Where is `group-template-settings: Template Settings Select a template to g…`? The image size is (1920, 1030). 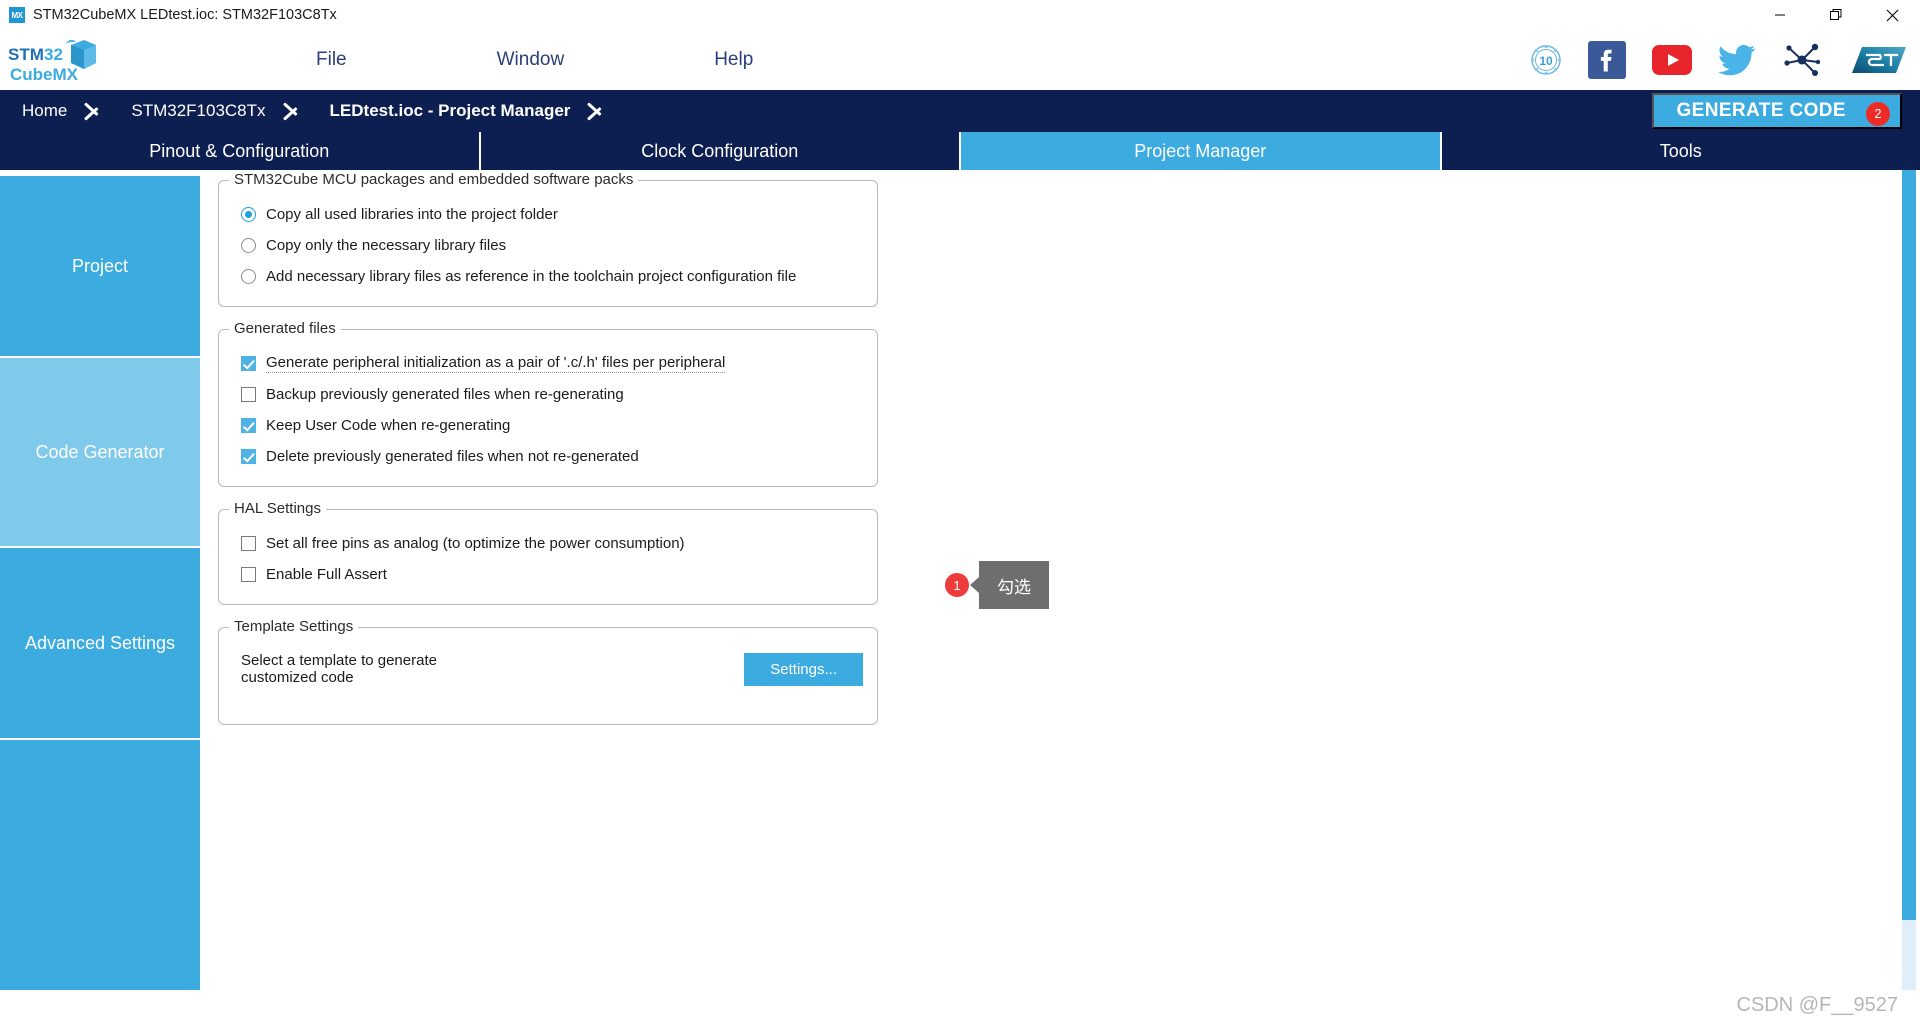
group-template-settings: Template Settings Select a template to g… is located at coordinates (548, 671).